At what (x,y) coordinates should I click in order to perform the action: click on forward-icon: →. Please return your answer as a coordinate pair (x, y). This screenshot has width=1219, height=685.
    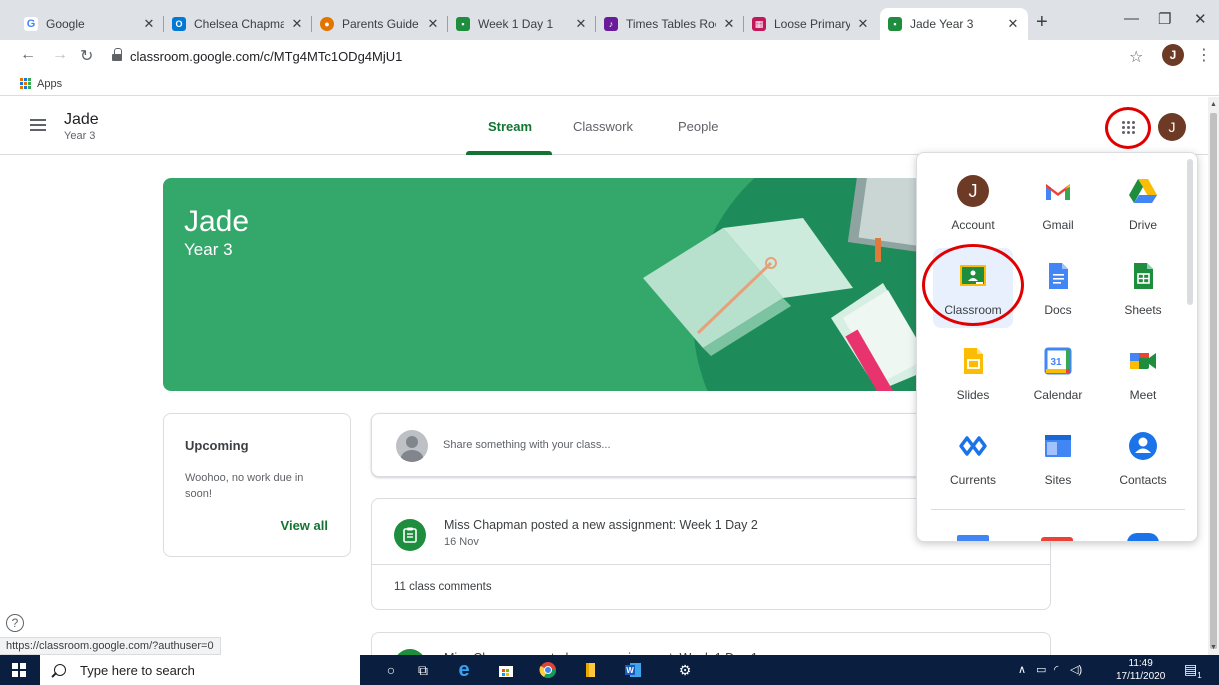
    Looking at the image, I should click on (60, 55).